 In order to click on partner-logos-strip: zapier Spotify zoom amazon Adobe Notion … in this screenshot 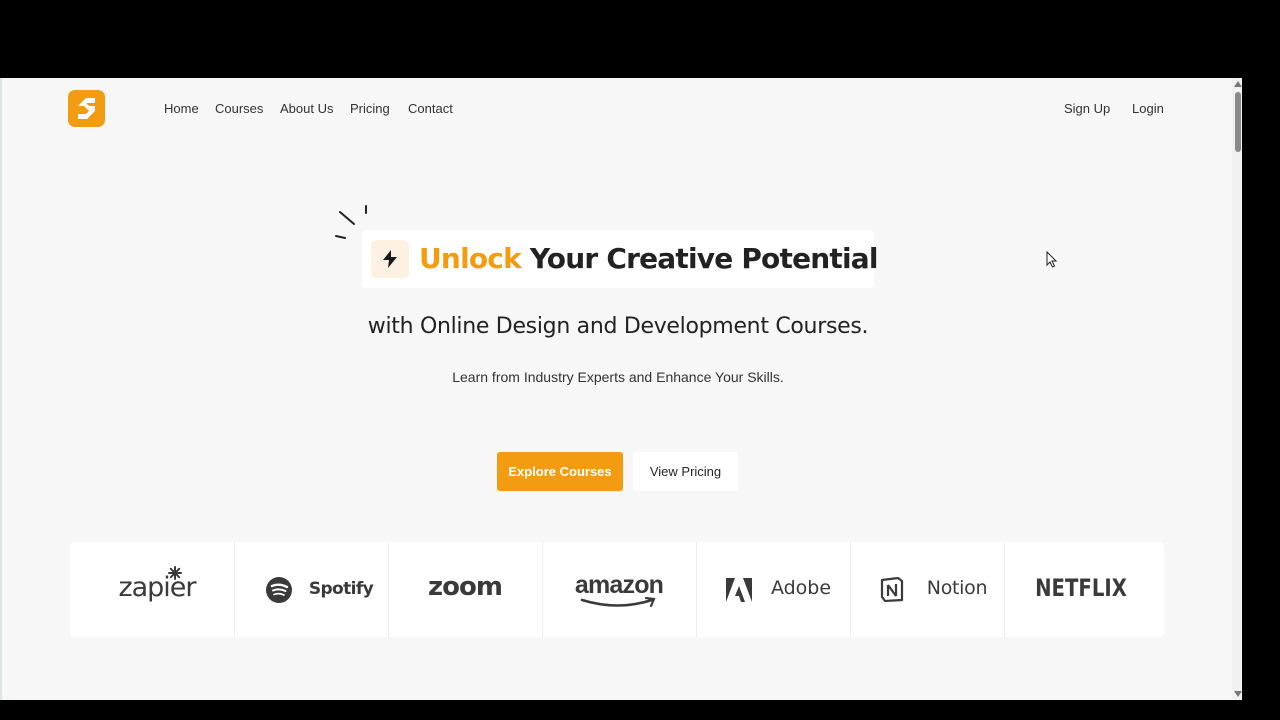, I will do `click(617, 589)`.